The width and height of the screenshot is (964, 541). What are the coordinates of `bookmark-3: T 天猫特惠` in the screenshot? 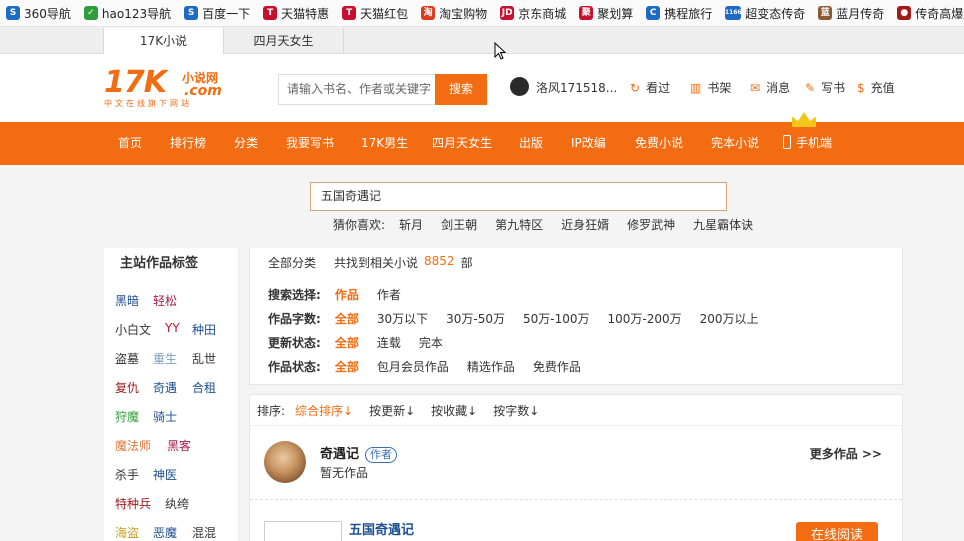 It's located at (296, 13).